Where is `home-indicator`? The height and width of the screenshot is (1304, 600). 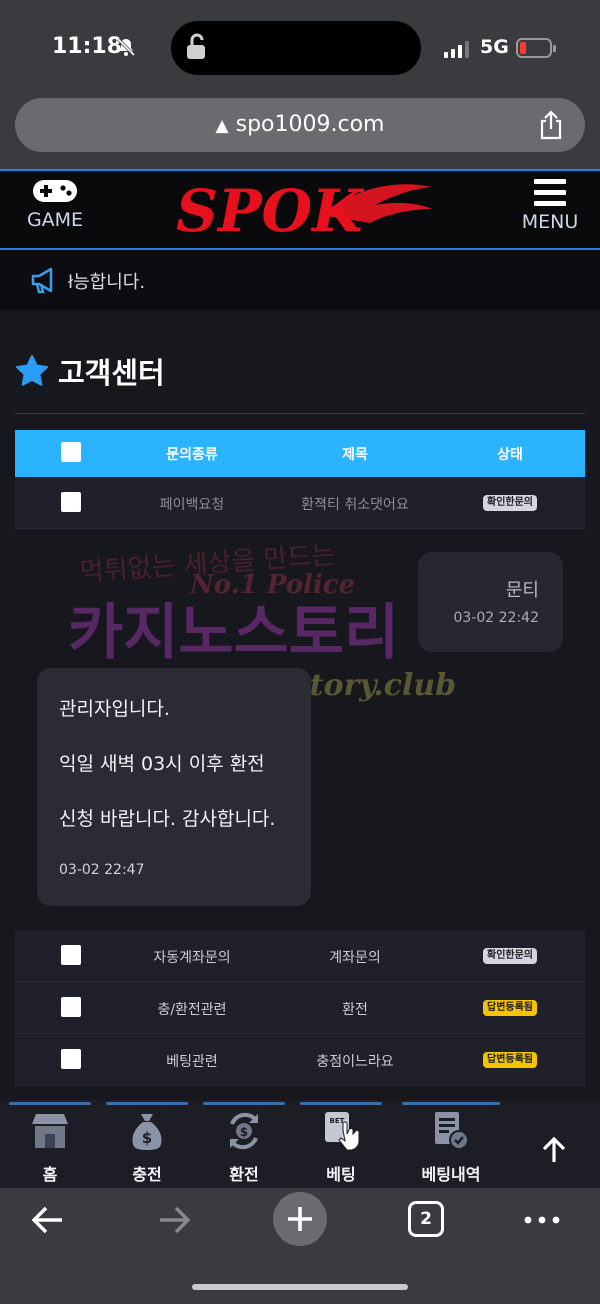 home-indicator is located at coordinates (300, 1287).